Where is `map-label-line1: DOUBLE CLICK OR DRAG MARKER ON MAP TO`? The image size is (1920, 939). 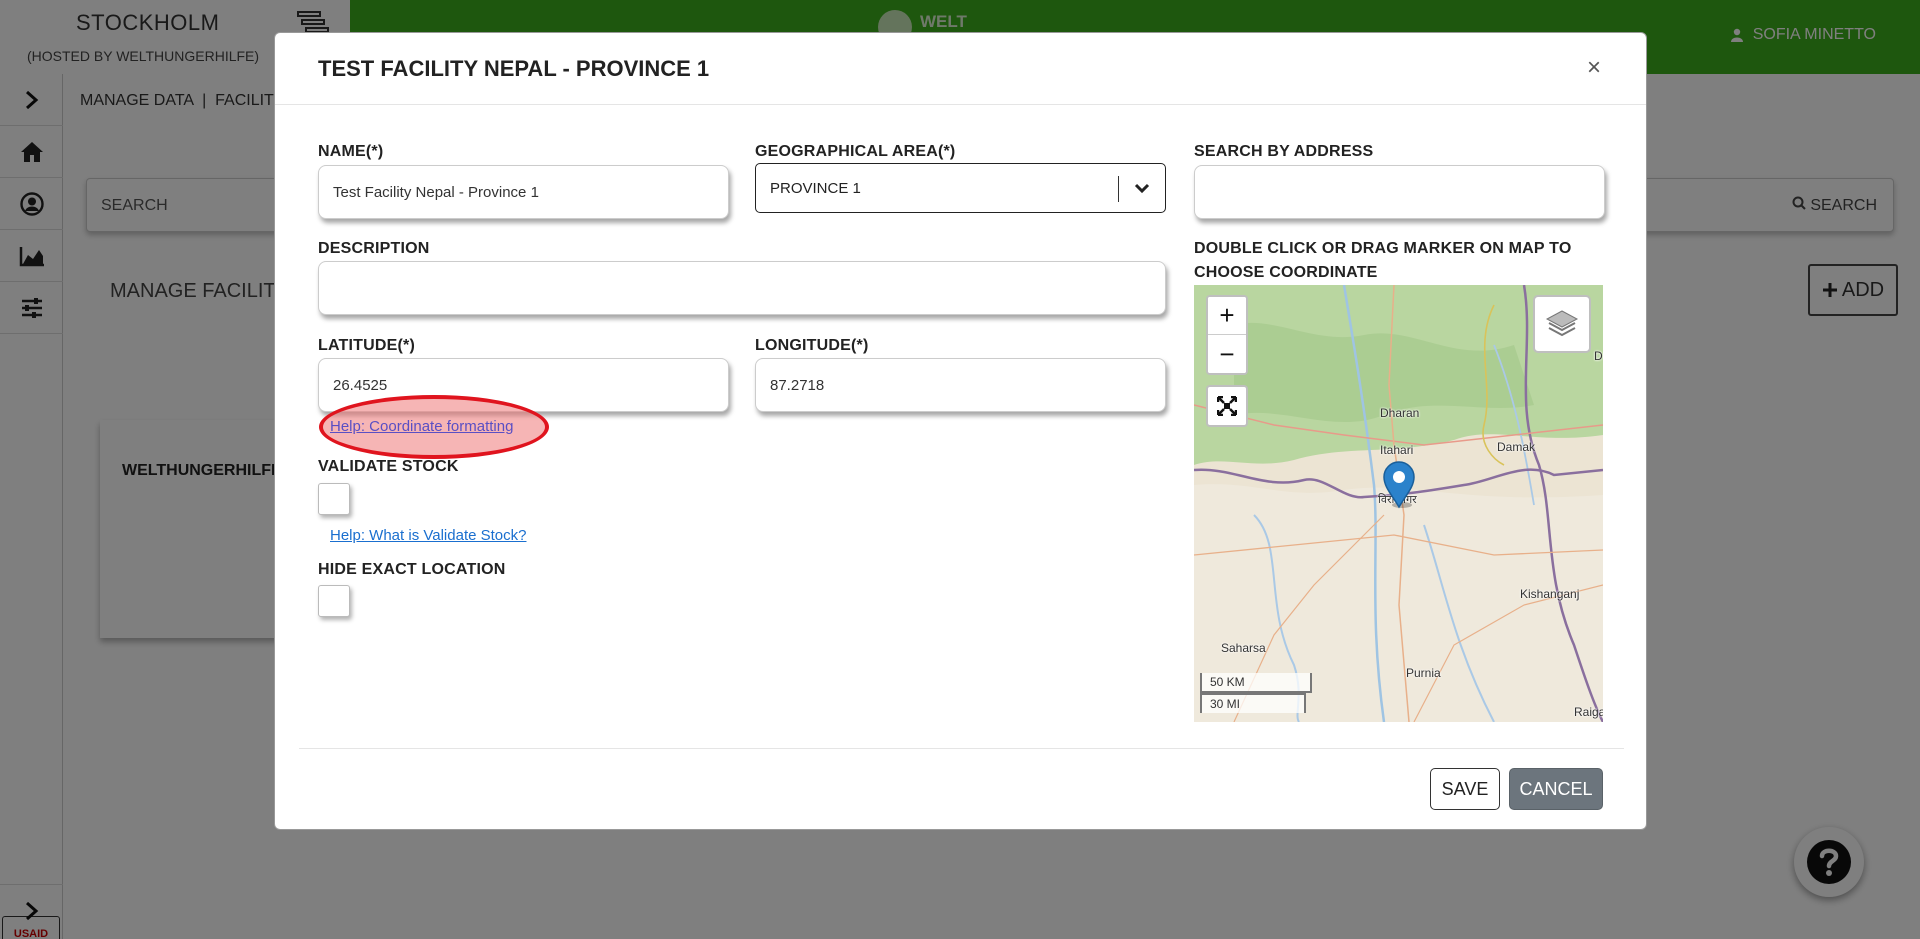
map-label-line1: DOUBLE CLICK OR DRAG MARKER ON MAP TO is located at coordinates (1383, 248).